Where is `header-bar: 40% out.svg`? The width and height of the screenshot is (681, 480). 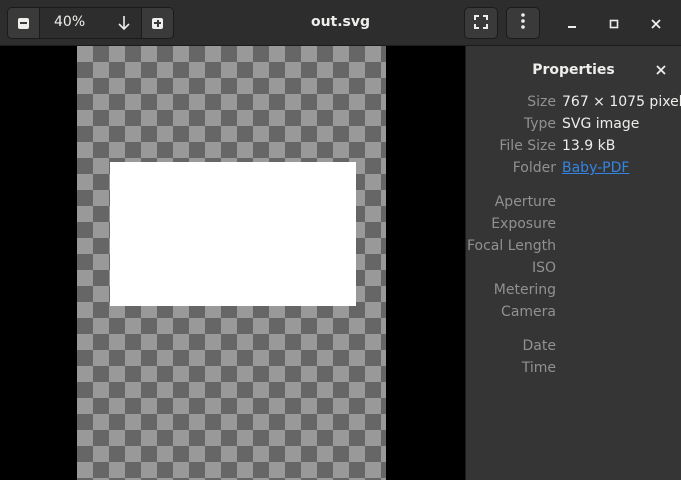 header-bar: 40% out.svg is located at coordinates (340, 23).